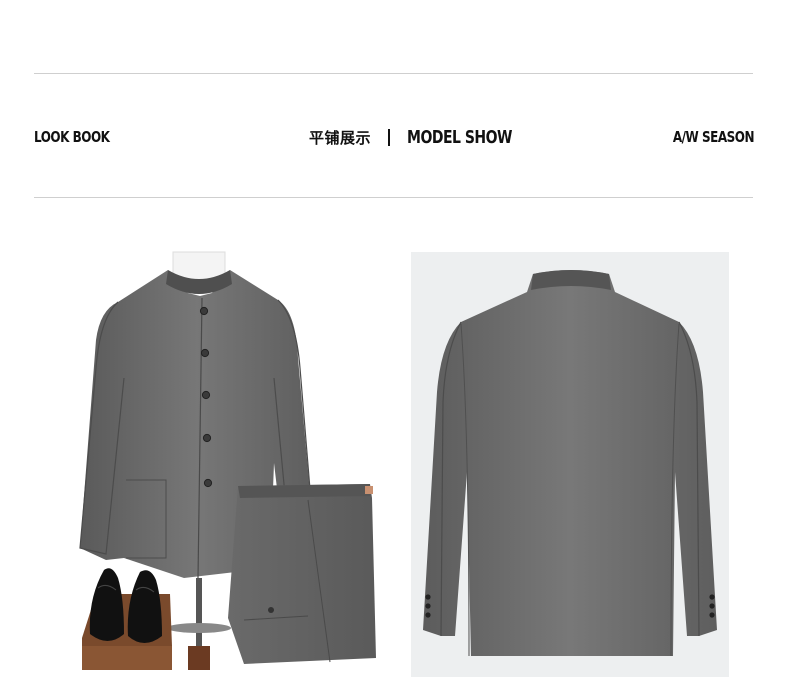 Image resolution: width=790 pixels, height=686 pixels. I want to click on section-title: 平铺展示 MODEL SHOW, so click(410, 137).